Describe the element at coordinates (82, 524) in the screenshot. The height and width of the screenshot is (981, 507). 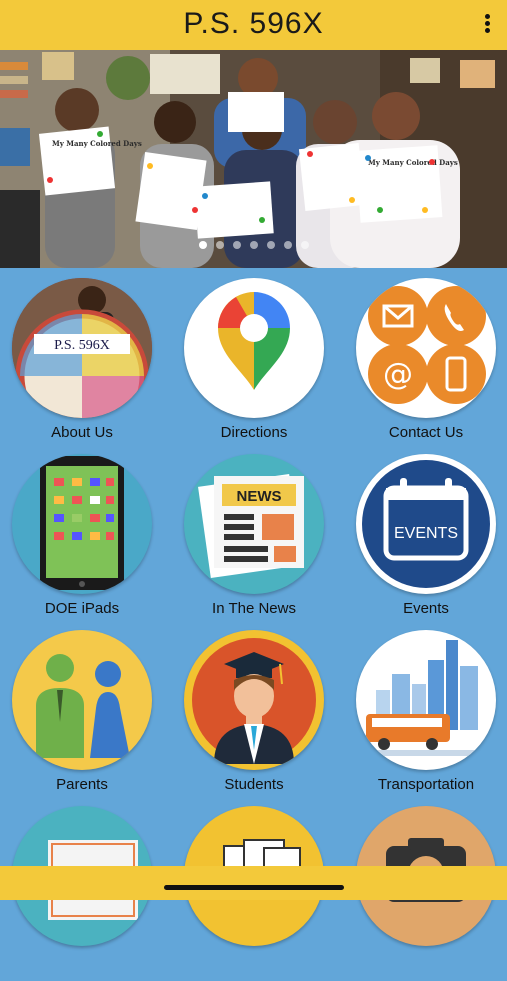
I see `tablet-icon` at that location.